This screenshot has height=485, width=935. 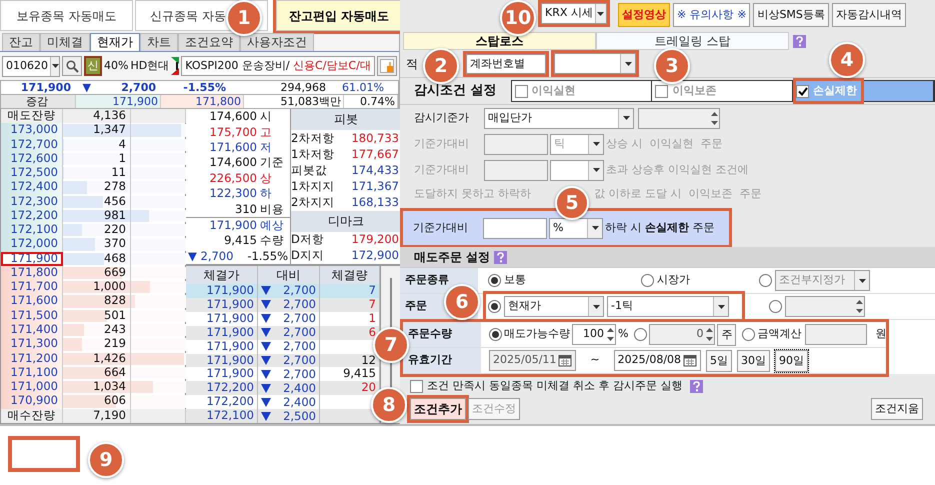 I want to click on price-cell: 171,900, so click(x=222, y=361).